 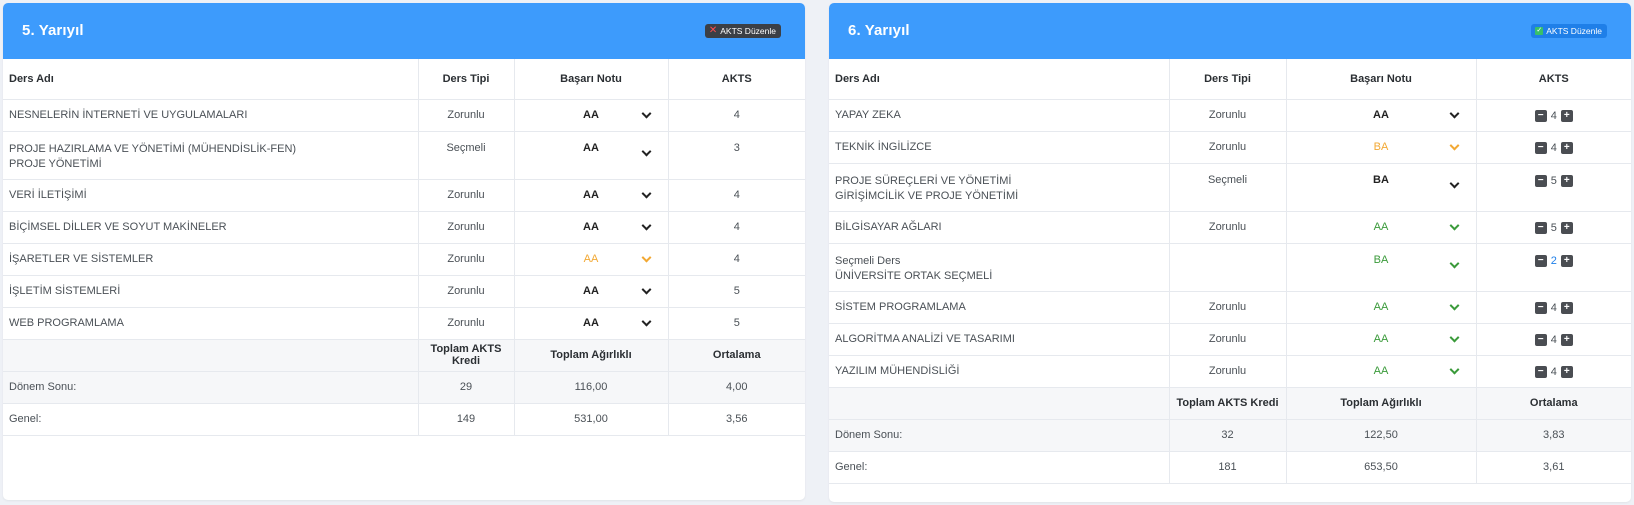 What do you see at coordinates (1230, 227) in the screenshot?
I see `course-row: BİLGİSAYAR AĞLARI Zorunlu AA −5 +` at bounding box center [1230, 227].